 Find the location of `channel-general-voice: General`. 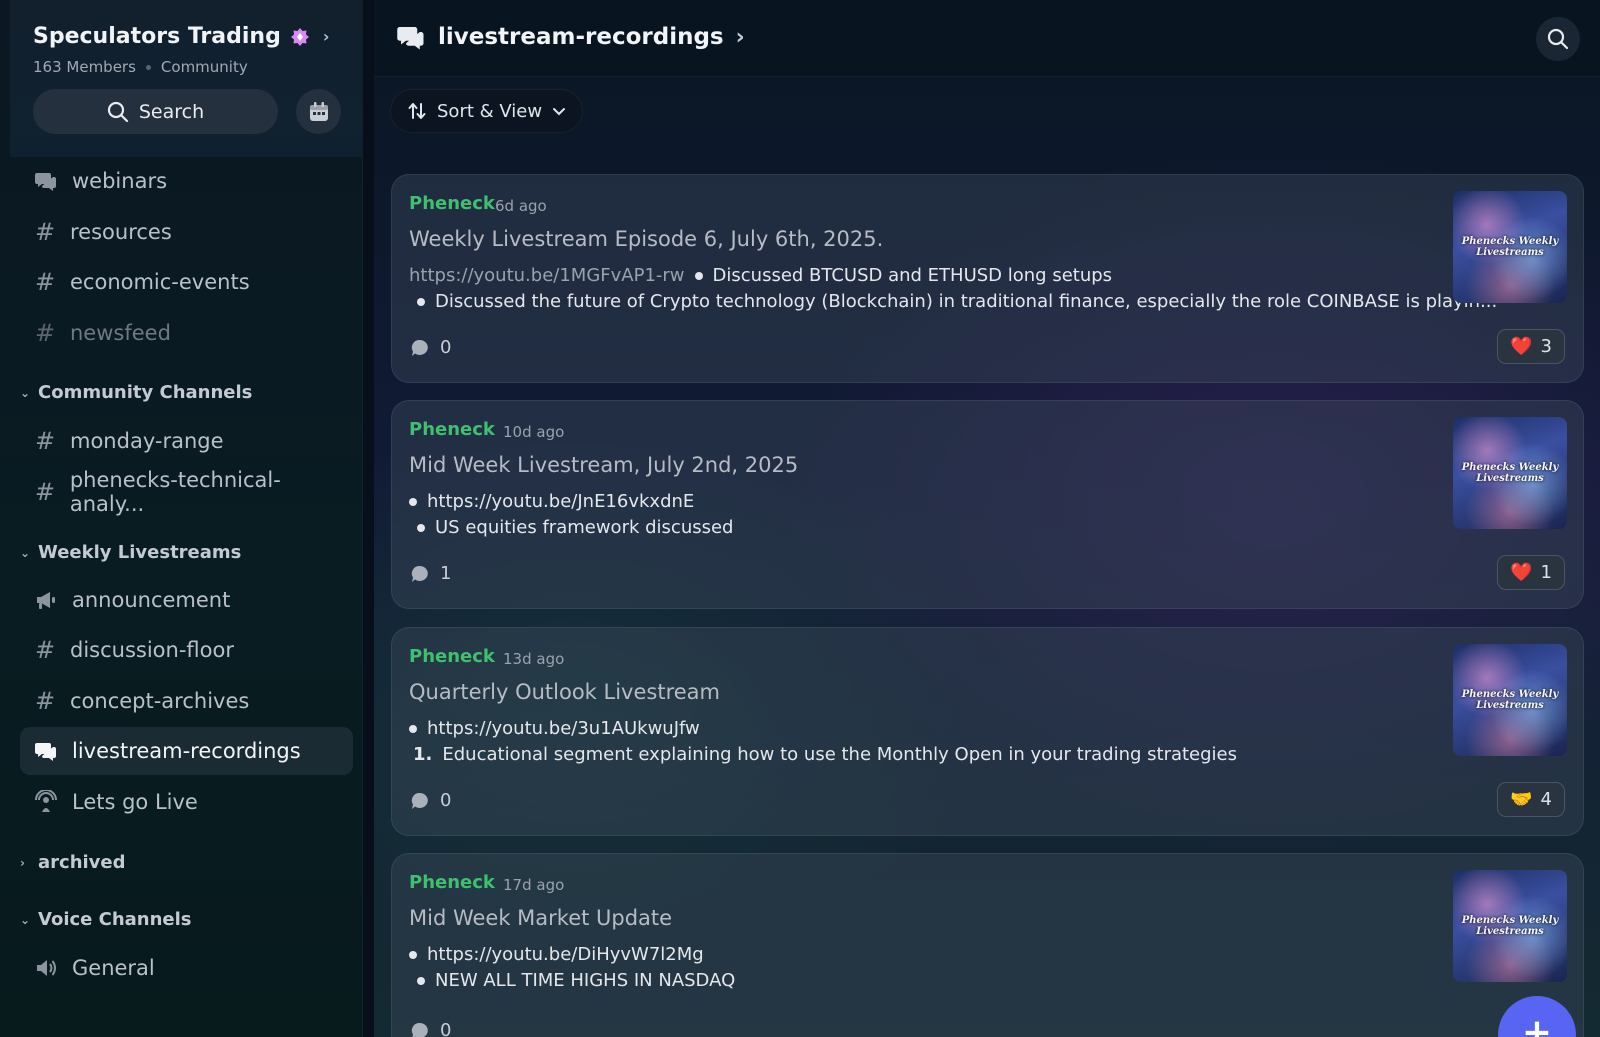

channel-general-voice: General is located at coordinates (186, 968).